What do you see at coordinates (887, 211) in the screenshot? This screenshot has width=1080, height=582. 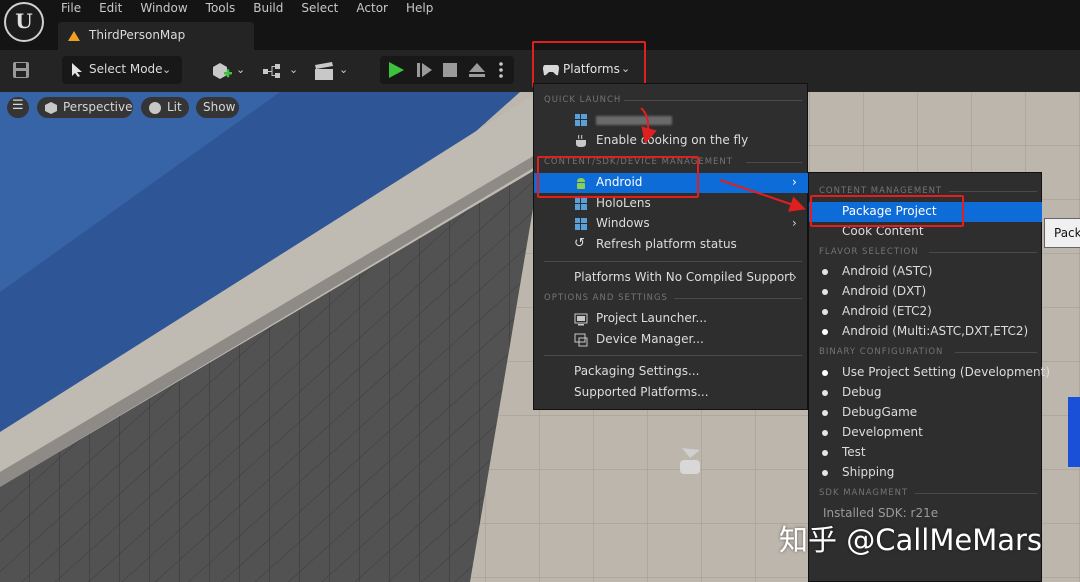 I see `annotation-box-package-project` at bounding box center [887, 211].